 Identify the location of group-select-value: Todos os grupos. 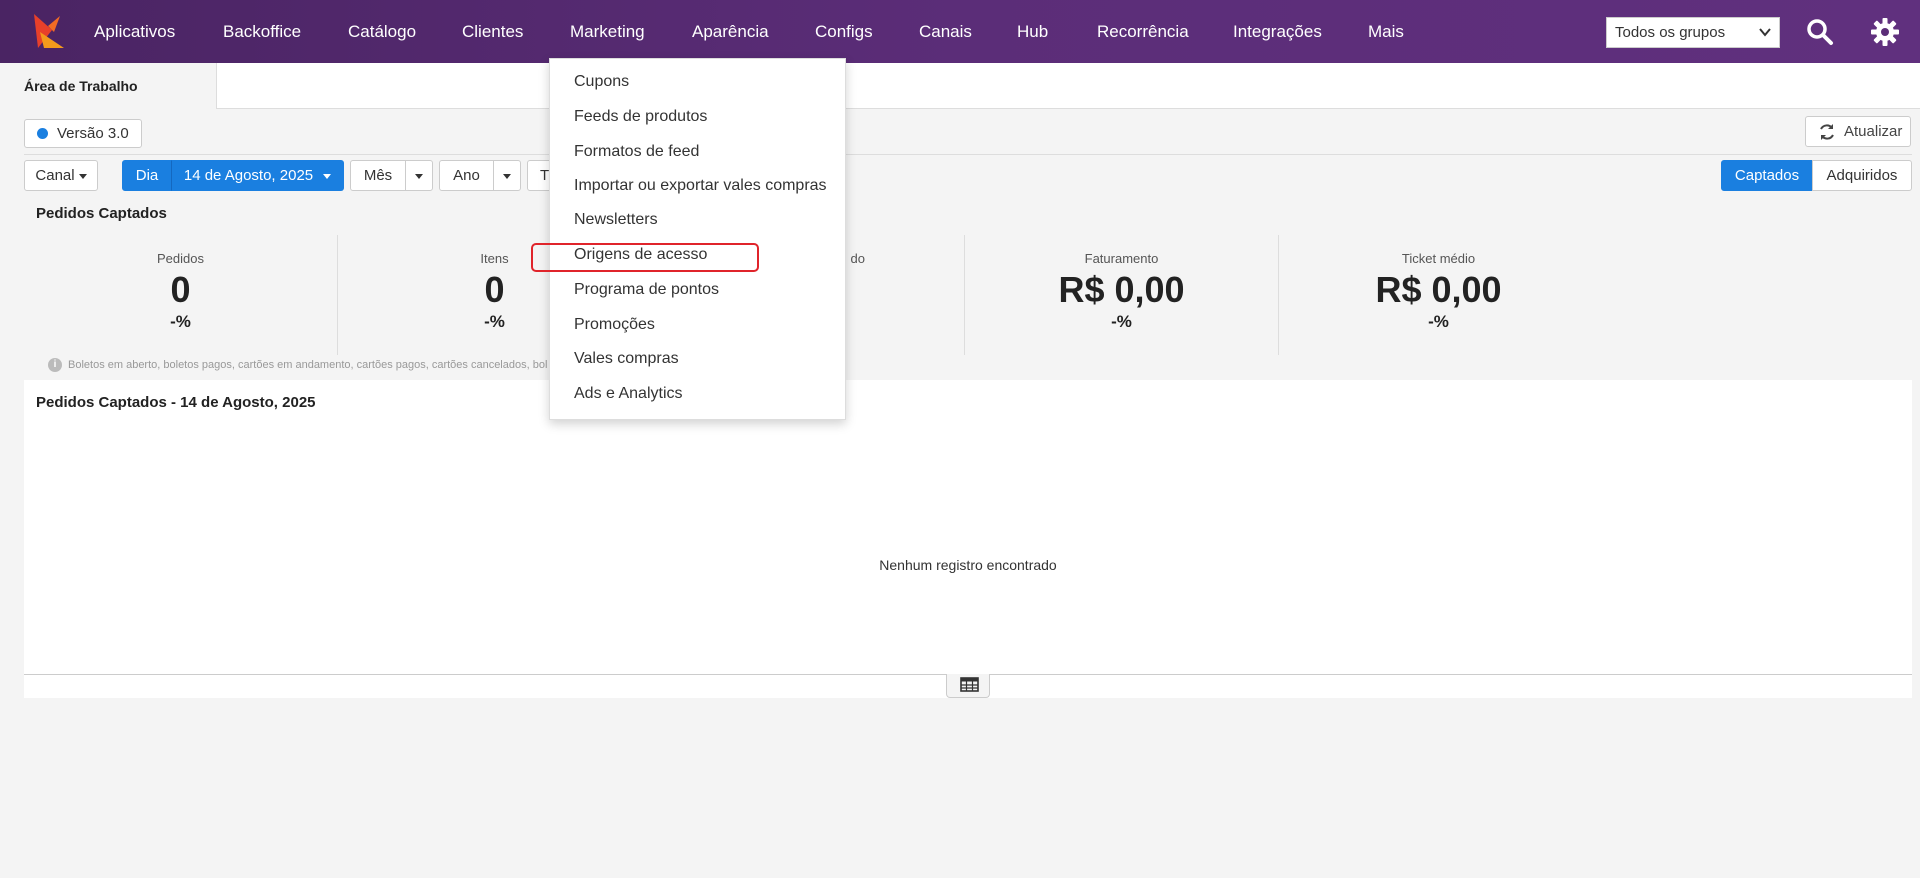
(1670, 32).